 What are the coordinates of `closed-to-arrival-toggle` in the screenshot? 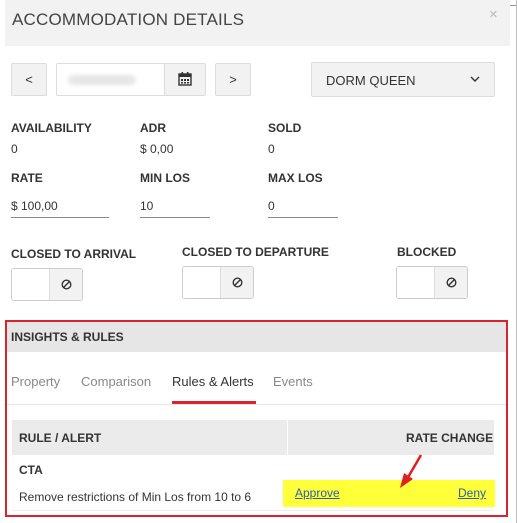 It's located at (47, 284).